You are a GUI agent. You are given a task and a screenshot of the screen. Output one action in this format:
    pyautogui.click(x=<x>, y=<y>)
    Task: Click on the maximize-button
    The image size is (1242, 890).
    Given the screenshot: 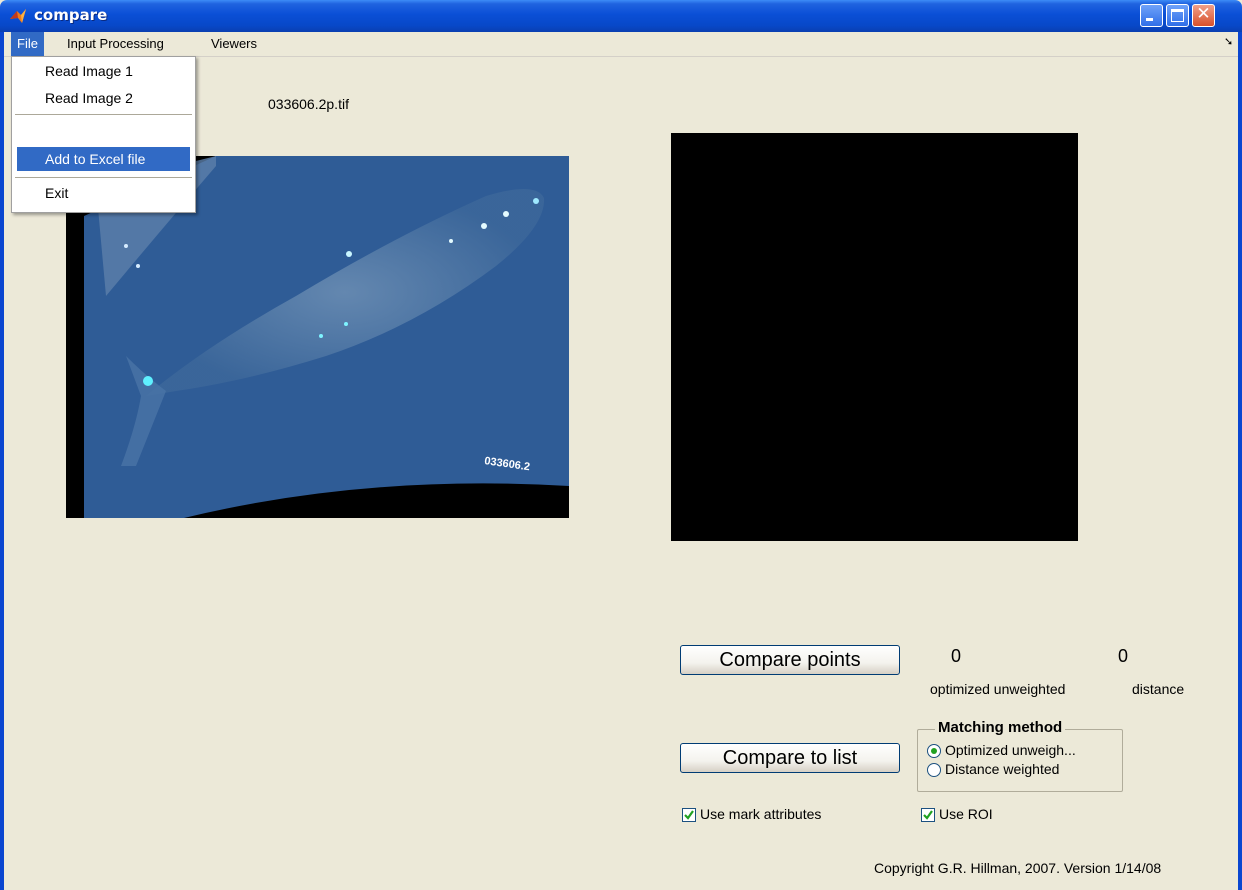 What is the action you would take?
    pyautogui.click(x=1177, y=15)
    